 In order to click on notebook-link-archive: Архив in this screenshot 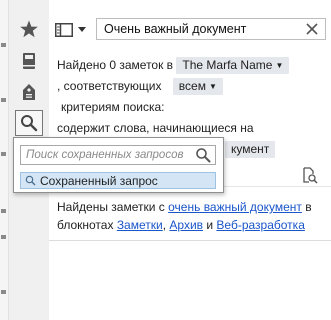, I will do `click(186, 225)`.